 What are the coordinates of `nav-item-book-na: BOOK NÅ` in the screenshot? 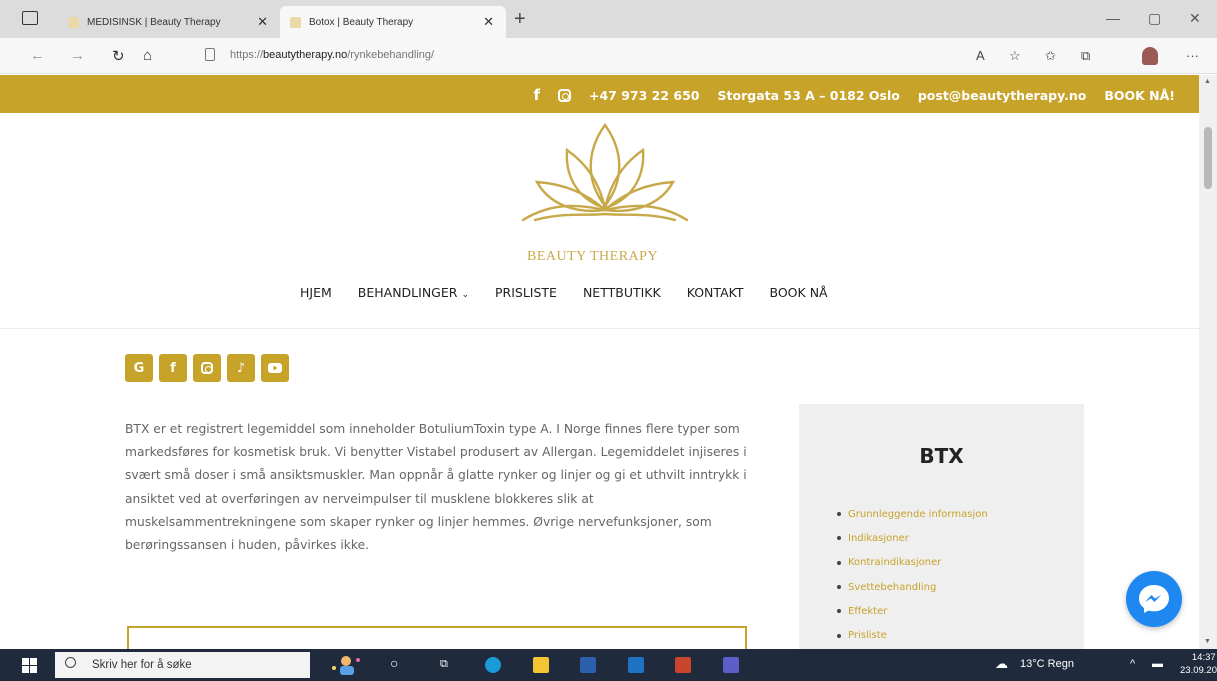 It's located at (798, 292).